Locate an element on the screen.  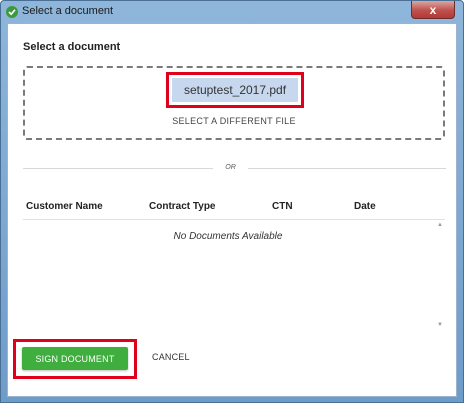
divider-right is located at coordinates (347, 168).